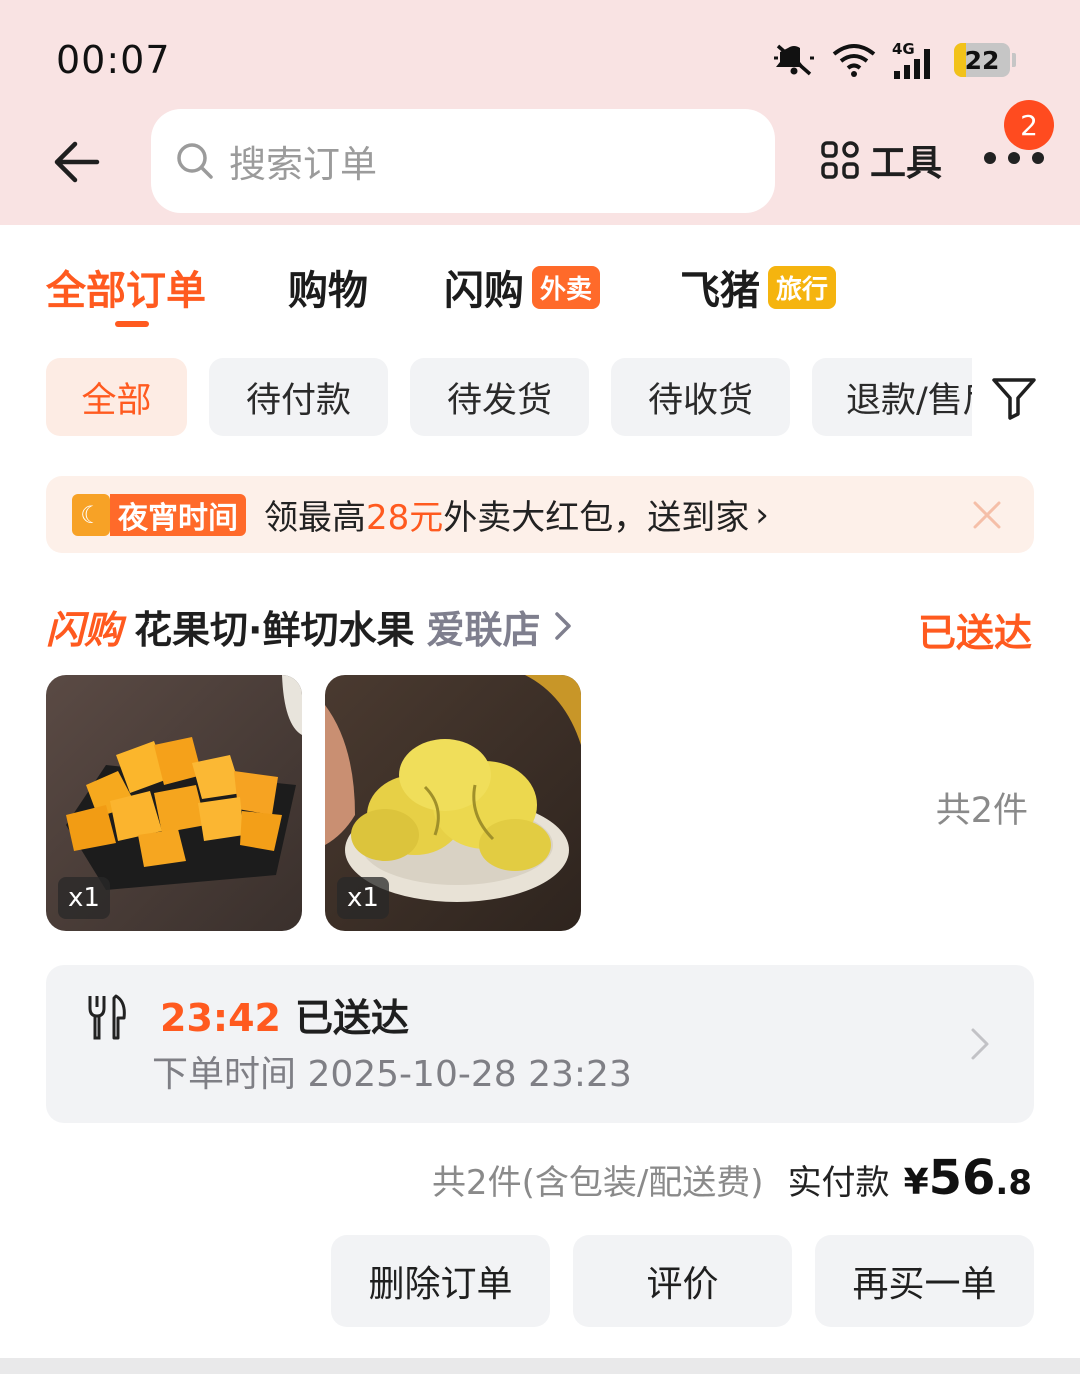 The width and height of the screenshot is (1080, 1374). What do you see at coordinates (987, 515) in the screenshot?
I see `close-icon` at bounding box center [987, 515].